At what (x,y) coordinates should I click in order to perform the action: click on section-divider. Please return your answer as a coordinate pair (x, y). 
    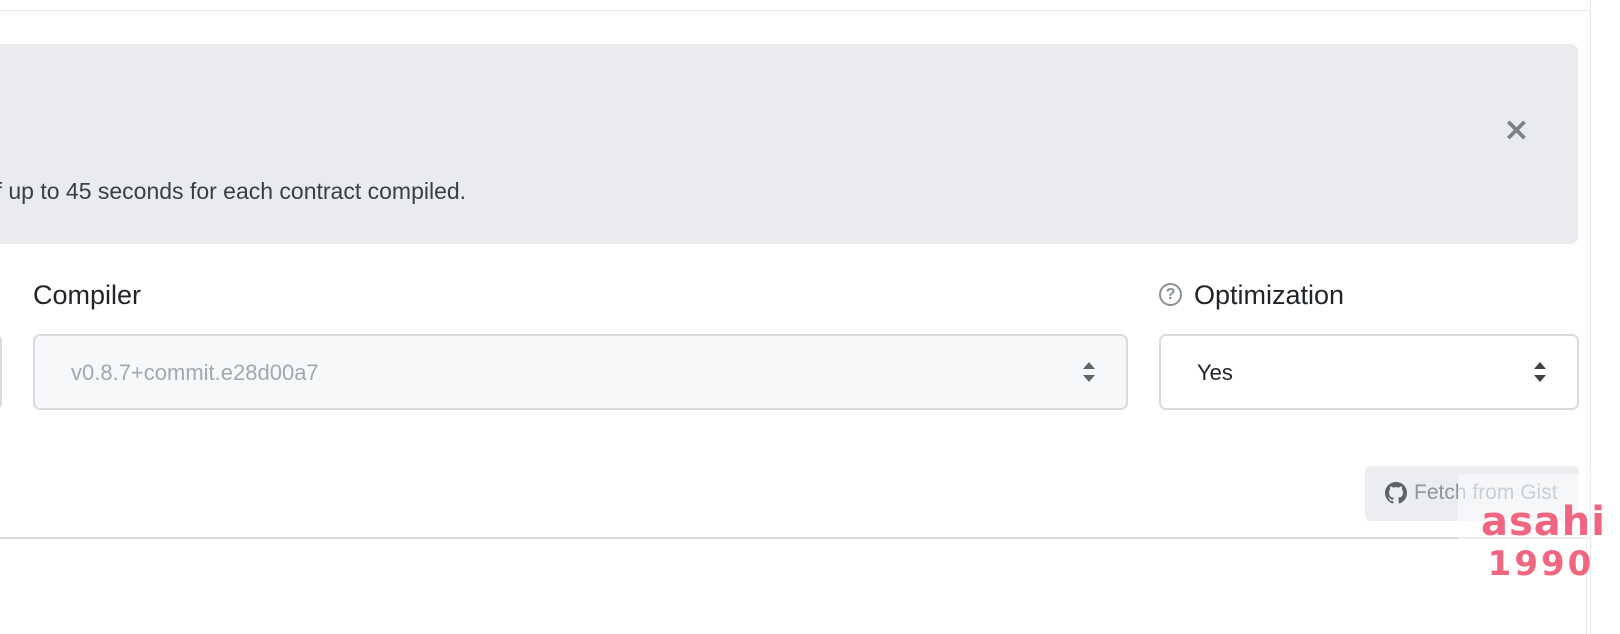
    Looking at the image, I should click on (795, 538).